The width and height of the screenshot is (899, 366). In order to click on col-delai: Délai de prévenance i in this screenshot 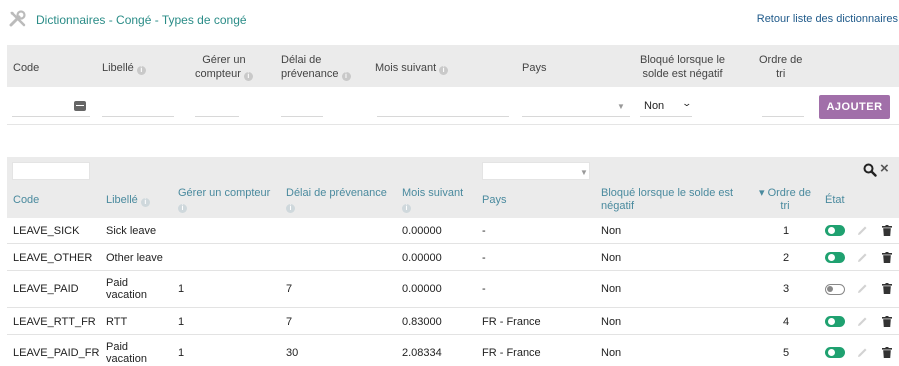, I will do `click(336, 200)`.